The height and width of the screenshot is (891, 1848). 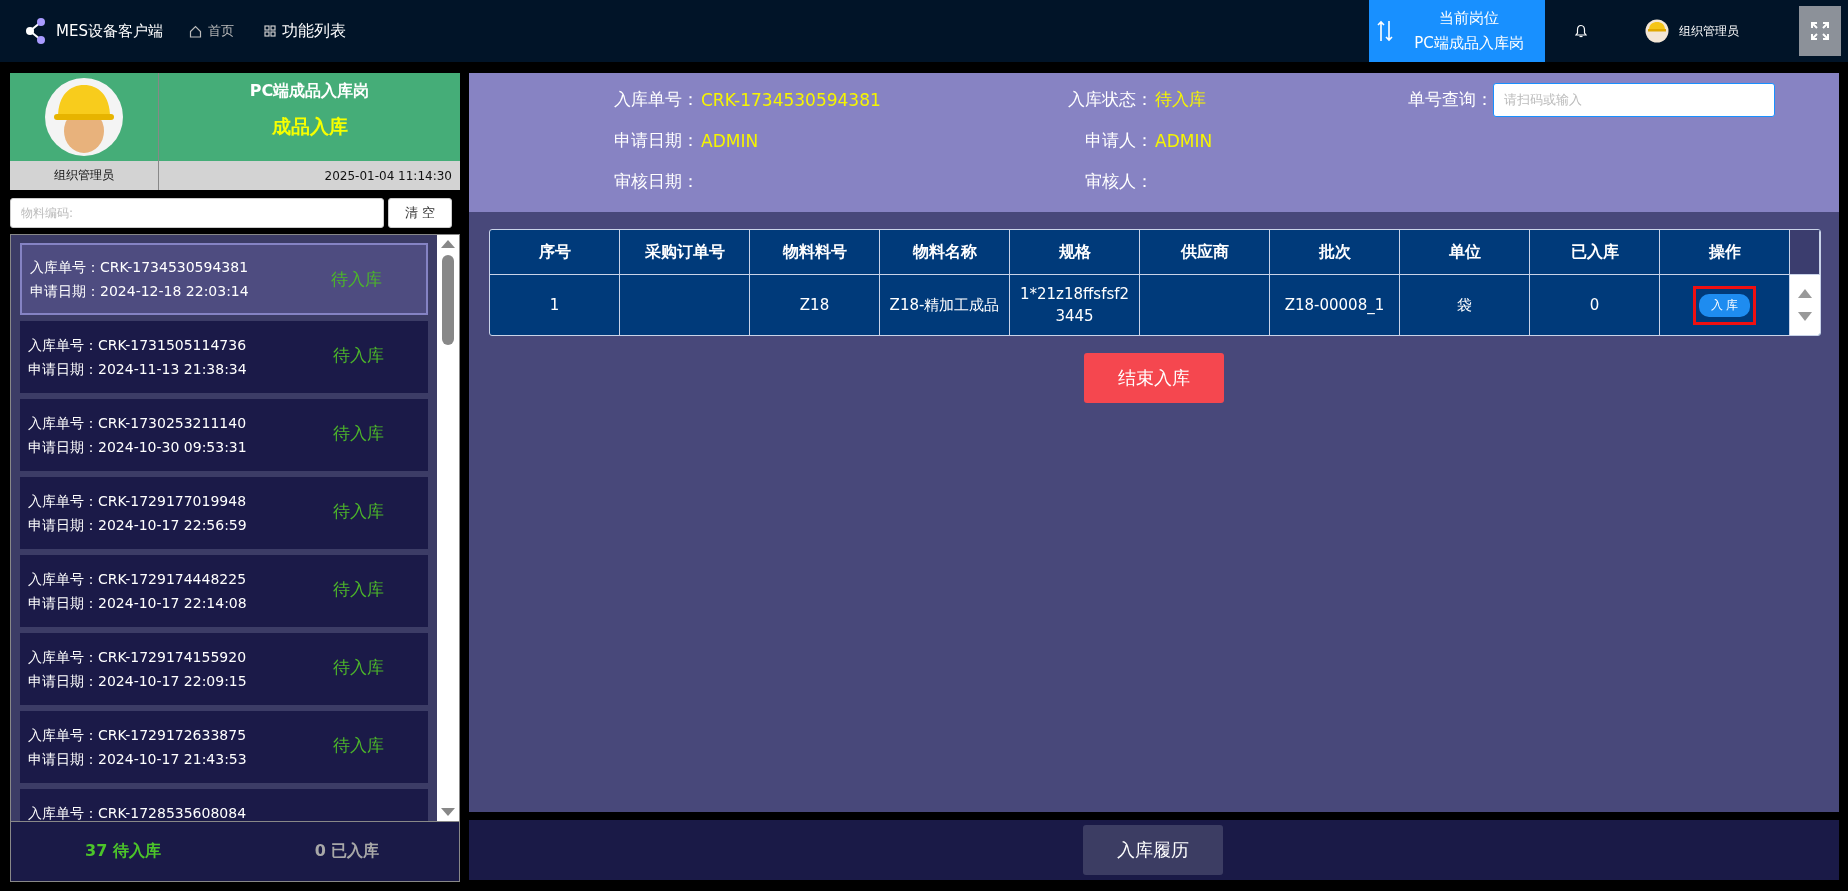 I want to click on table-cell: 袋, so click(x=1465, y=305).